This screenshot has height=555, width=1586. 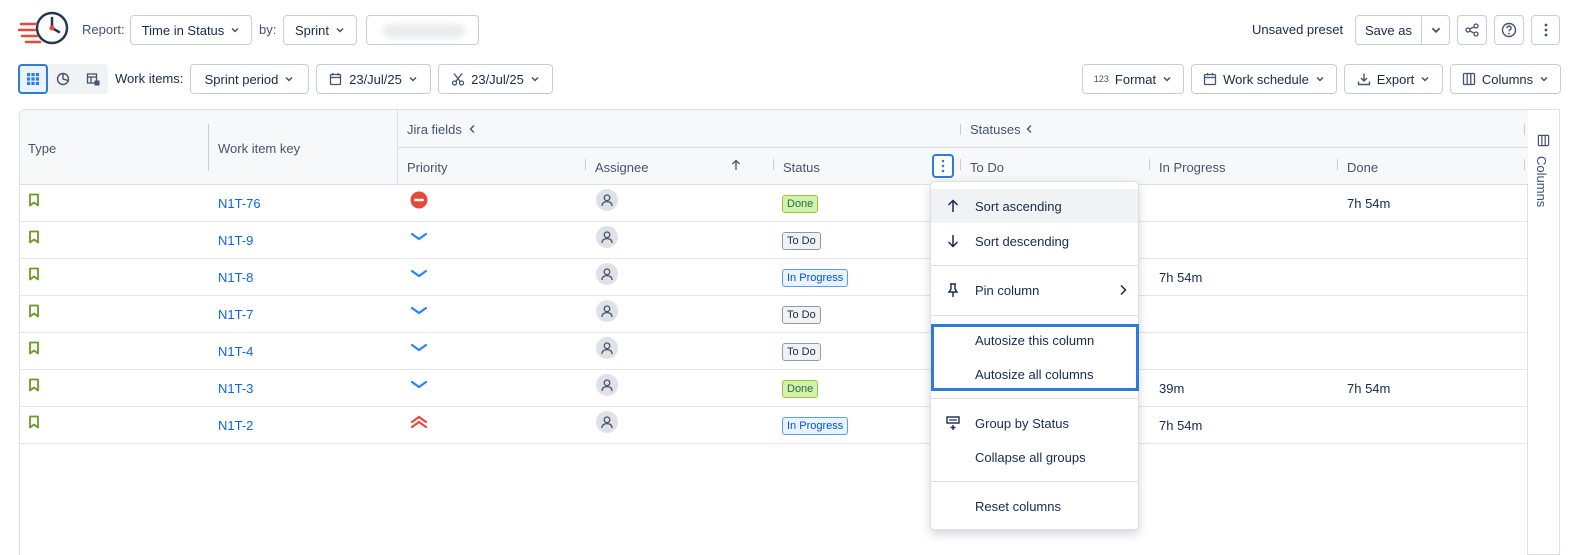 I want to click on period-select: Sprint period, so click(x=249, y=79).